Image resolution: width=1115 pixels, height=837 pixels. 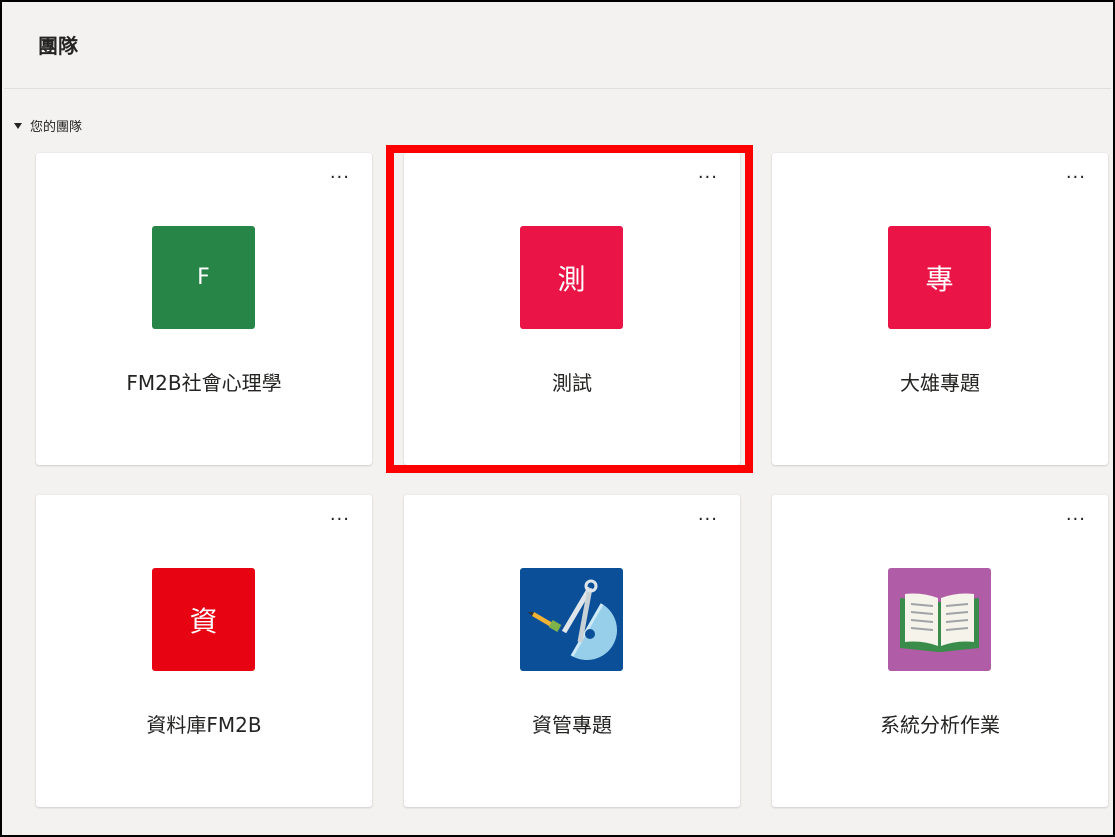 I want to click on team-name: 系統分析作業, so click(x=940, y=725).